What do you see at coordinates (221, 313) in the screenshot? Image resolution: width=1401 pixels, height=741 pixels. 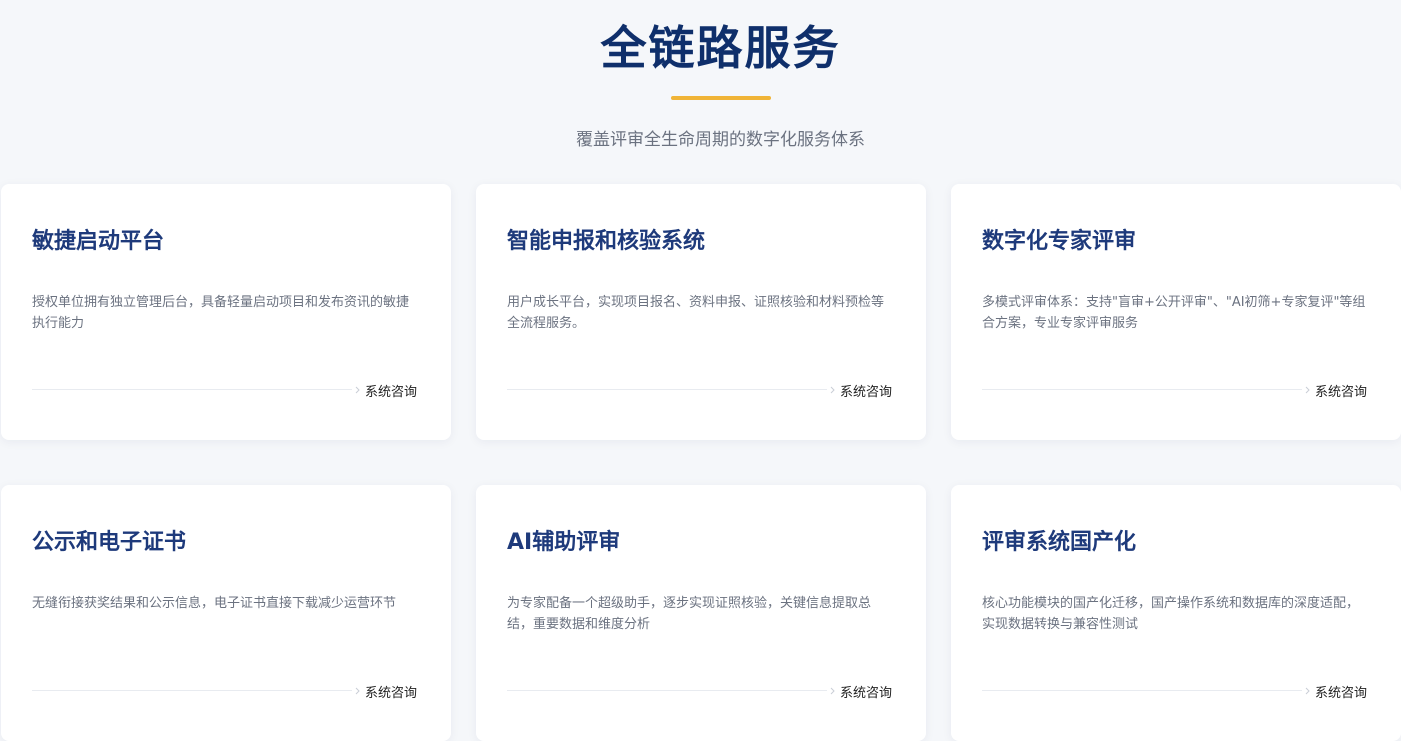 I see `card-description: 授权单位拥有独立管理后台，具备轻量启动项目和发布资讯的敏捷执行能力` at bounding box center [221, 313].